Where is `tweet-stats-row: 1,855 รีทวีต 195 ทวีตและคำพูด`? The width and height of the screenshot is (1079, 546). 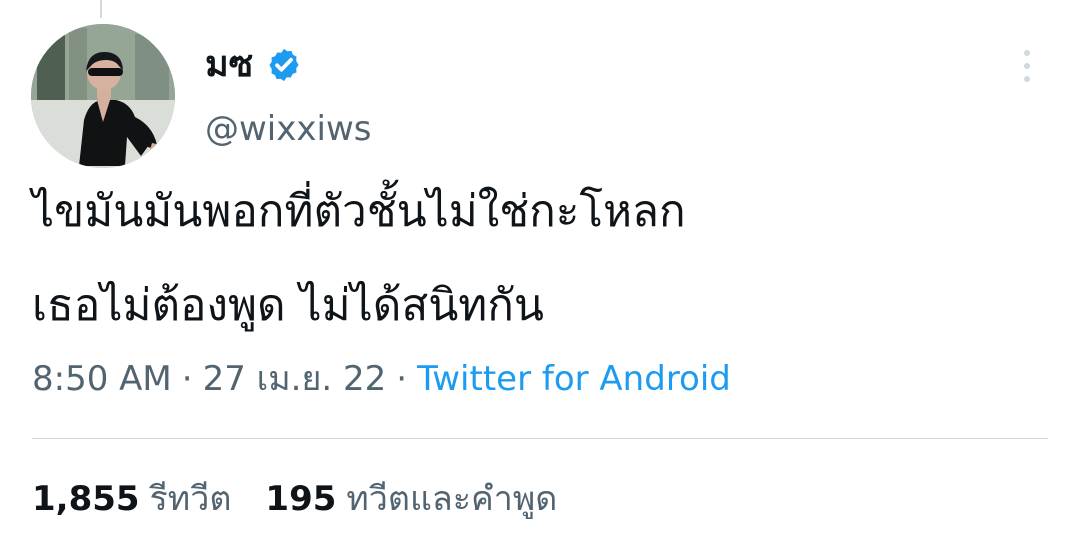
tweet-stats-row: 1,855 รีทวีต 195 ทวีตและคำพูด is located at coordinates (294, 499).